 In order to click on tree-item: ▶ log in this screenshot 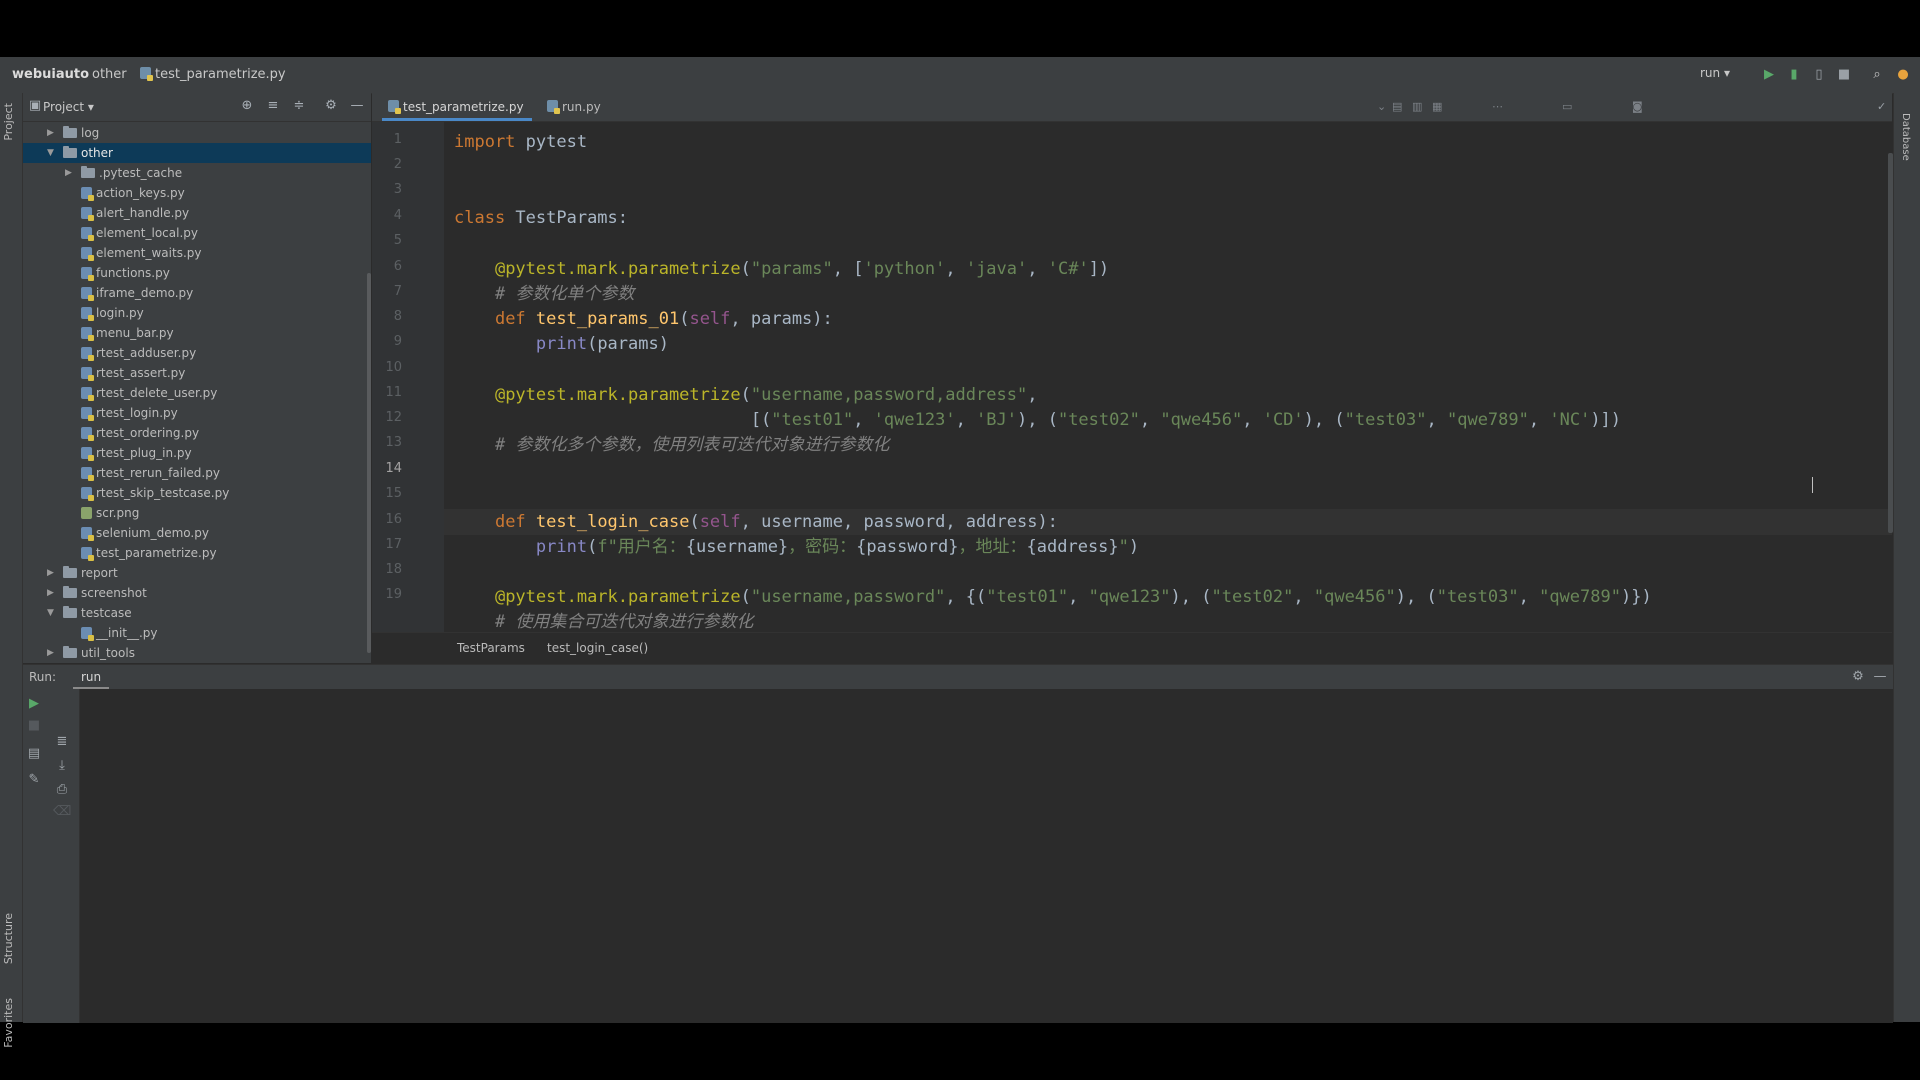, I will do `click(197, 133)`.